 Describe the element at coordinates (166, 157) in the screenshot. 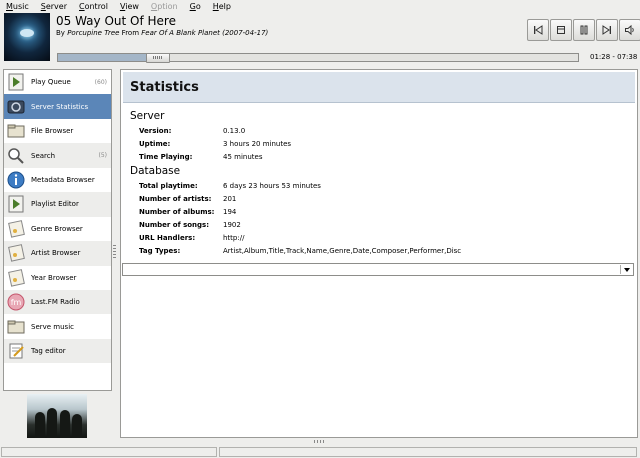

I see `stat-key: Time Playing:` at that location.